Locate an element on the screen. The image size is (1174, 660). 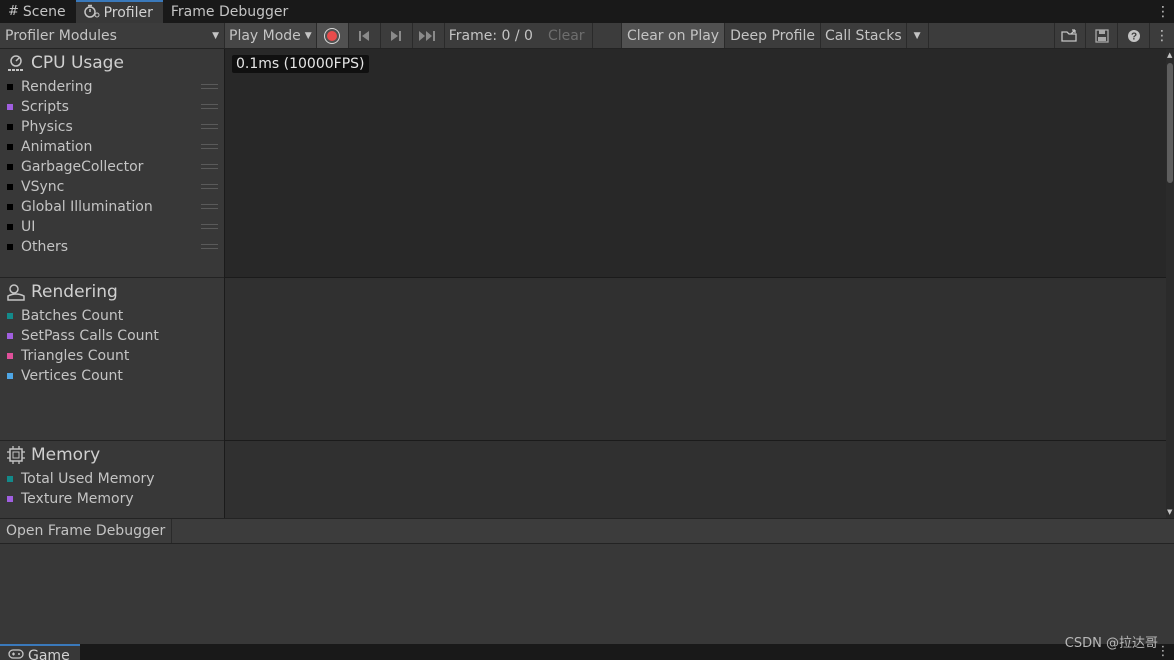
legend-item: Texture Memory is located at coordinates (112, 499).